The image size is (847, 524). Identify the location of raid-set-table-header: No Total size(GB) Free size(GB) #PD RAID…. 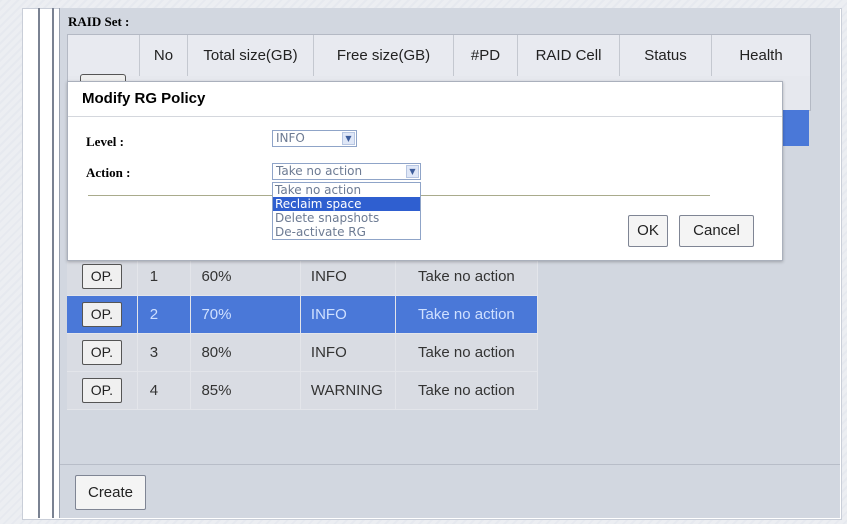
(439, 56).